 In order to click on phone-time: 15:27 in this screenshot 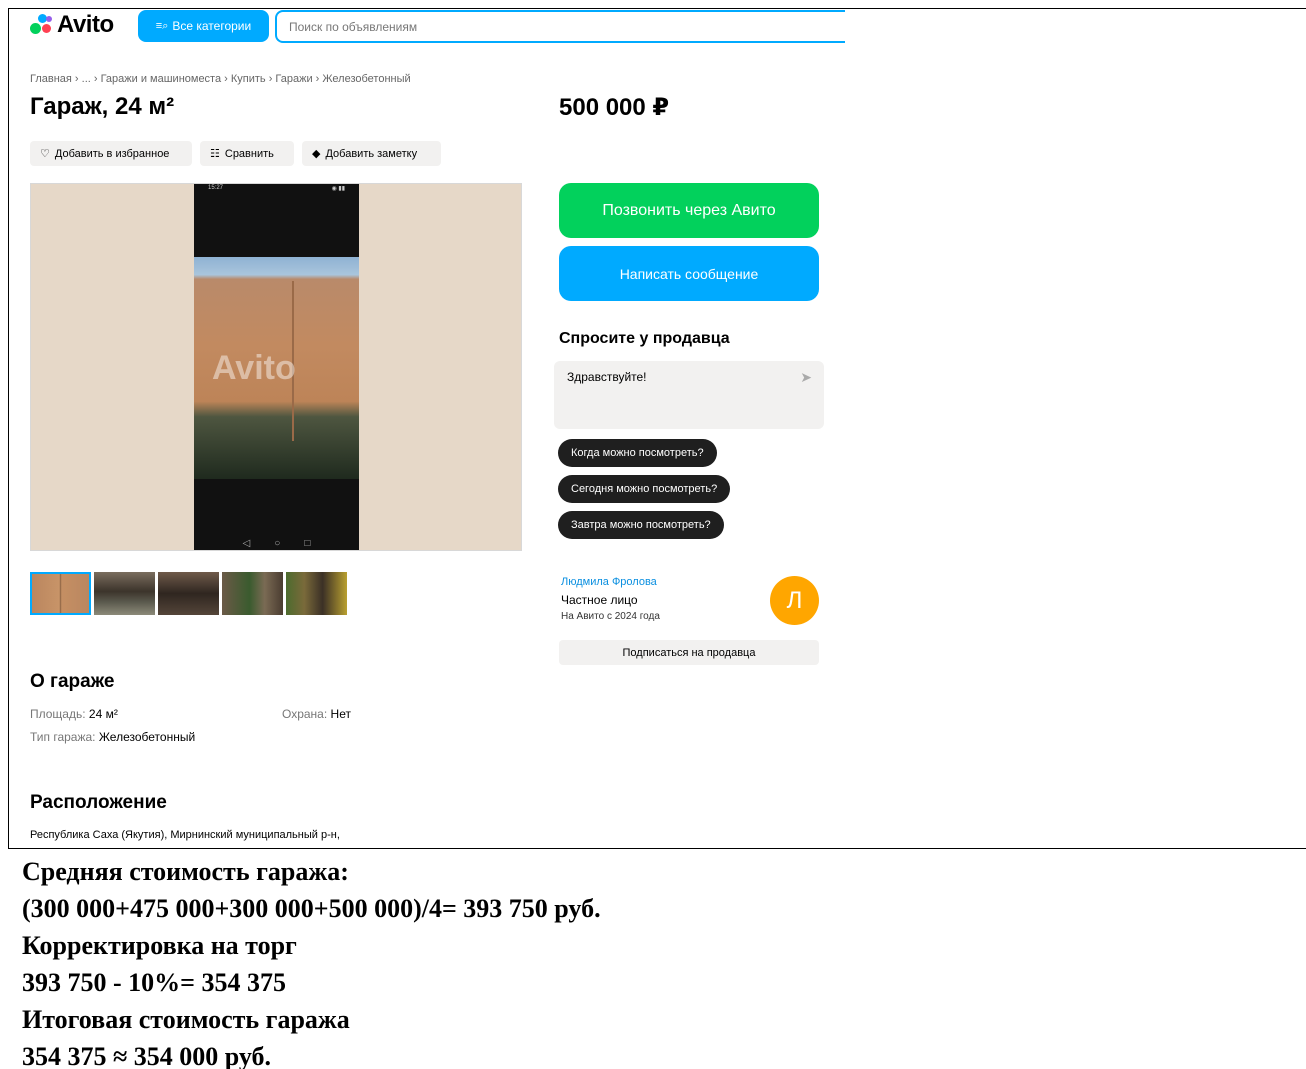, I will do `click(216, 188)`.